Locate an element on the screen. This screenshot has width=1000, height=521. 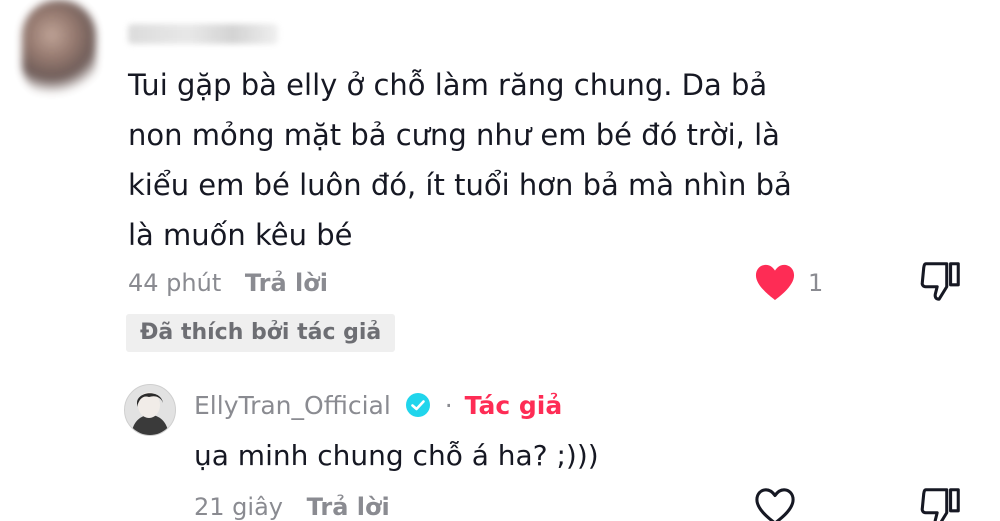
comment-meta: 44 phút Trả lời is located at coordinates (228, 283).